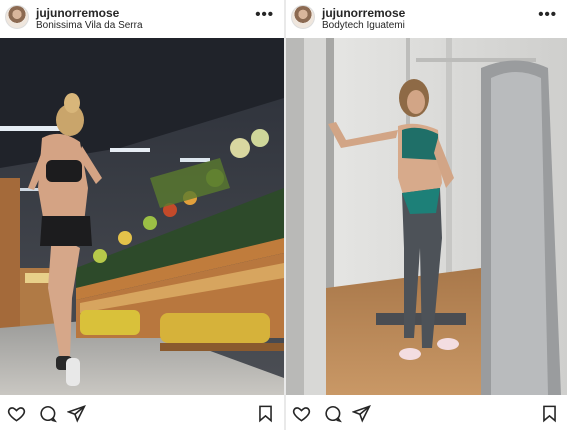  Describe the element at coordinates (89, 25) in the screenshot. I see `post-location: Bonissima Vila da Serra` at that location.